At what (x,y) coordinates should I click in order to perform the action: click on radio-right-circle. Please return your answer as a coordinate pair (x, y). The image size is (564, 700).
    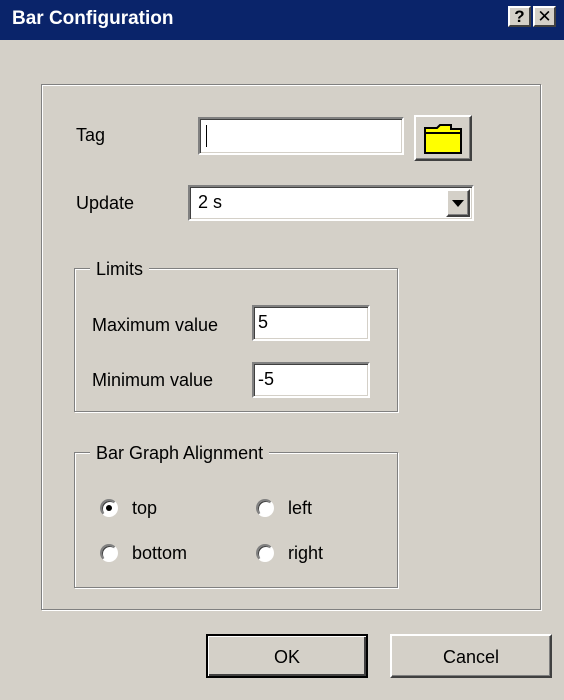
    Looking at the image, I should click on (265, 553).